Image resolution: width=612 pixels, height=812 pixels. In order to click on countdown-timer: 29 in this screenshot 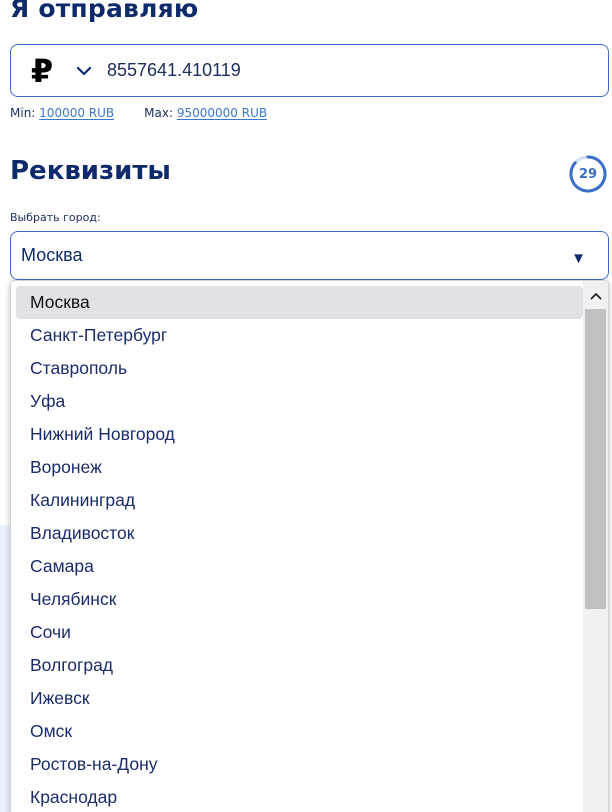, I will do `click(588, 174)`.